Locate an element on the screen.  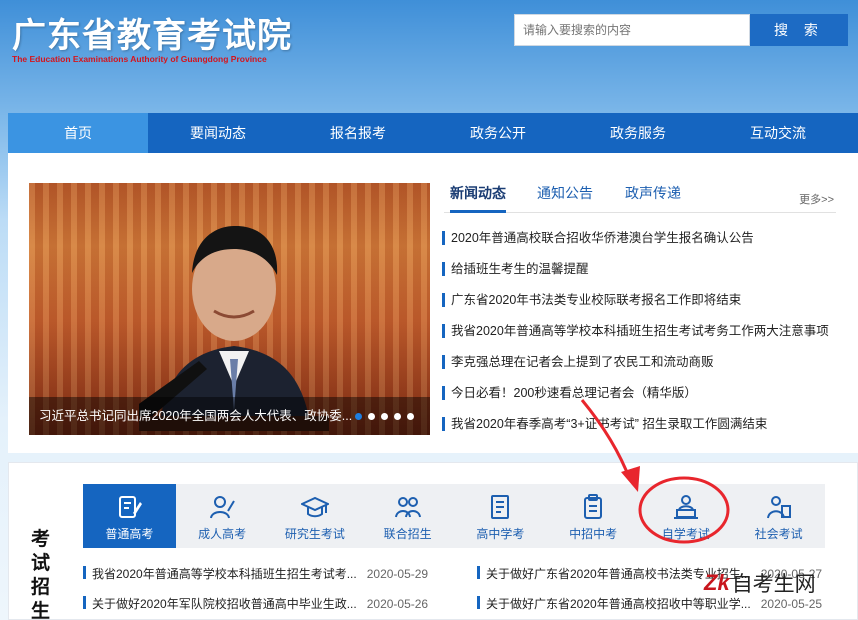
tab-policy: 政声传递 is located at coordinates (653, 197).